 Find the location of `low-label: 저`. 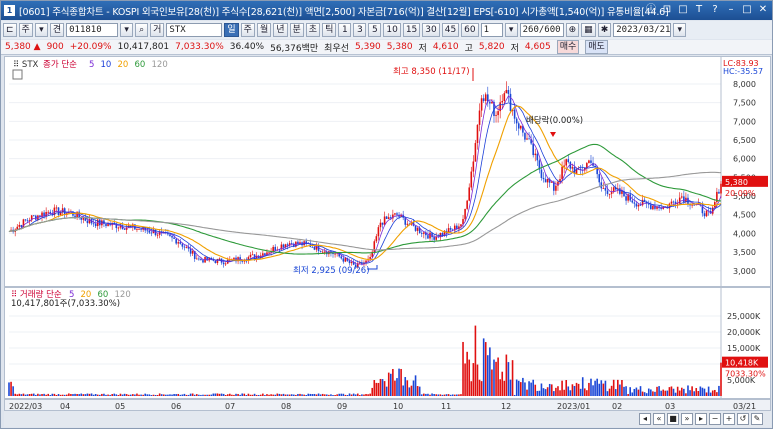

low-label: 저 is located at coordinates (422, 48).